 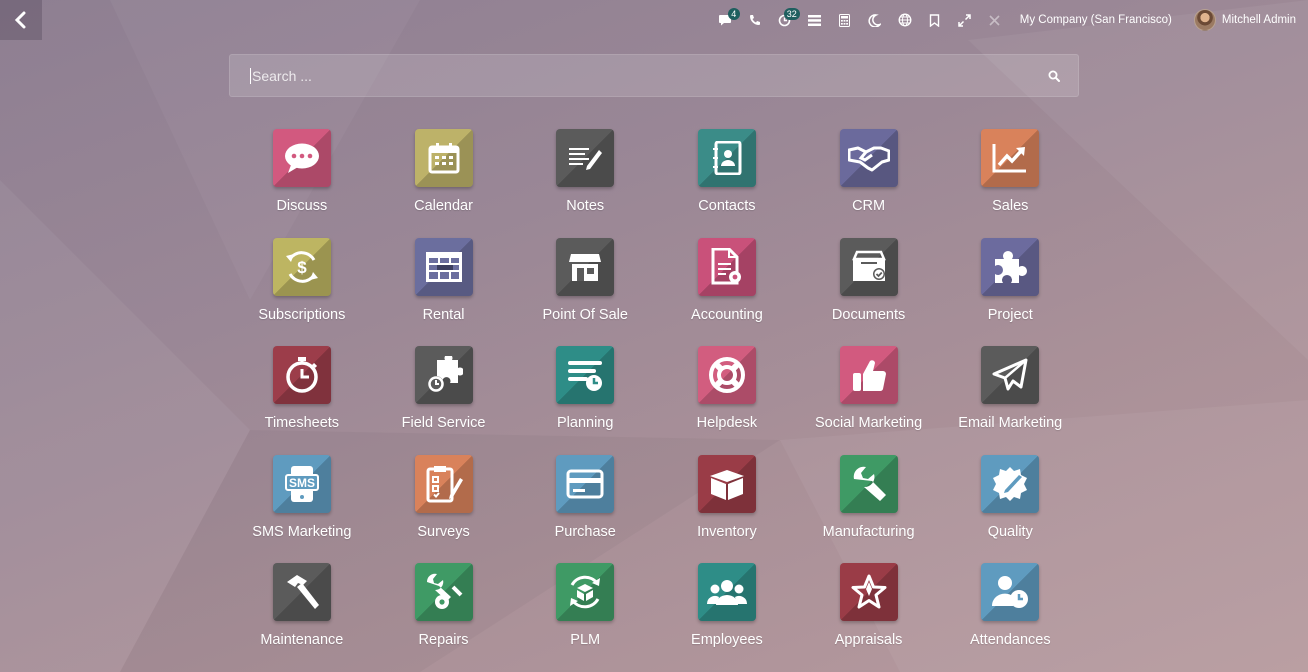 I want to click on bookmark-button, so click(x=935, y=20).